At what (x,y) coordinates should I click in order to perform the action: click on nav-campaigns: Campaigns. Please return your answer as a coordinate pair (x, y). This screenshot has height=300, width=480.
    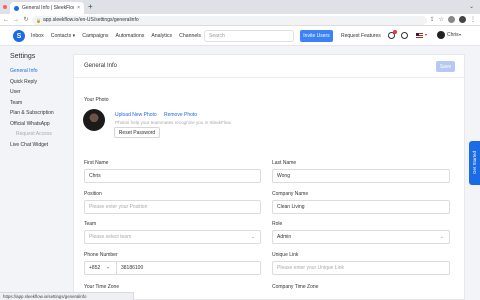
    Looking at the image, I should click on (95, 36).